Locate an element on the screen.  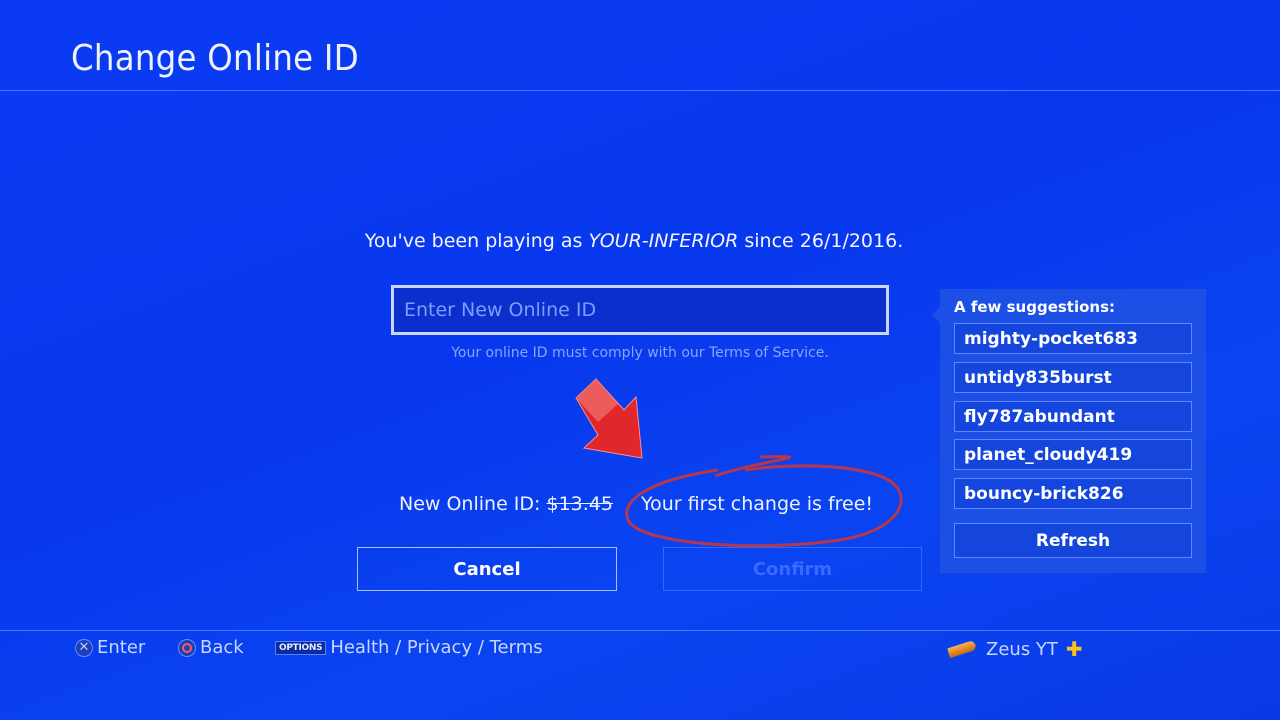
hint-options: OPTIONS Health / Privacy / Terms is located at coordinates (409, 647).